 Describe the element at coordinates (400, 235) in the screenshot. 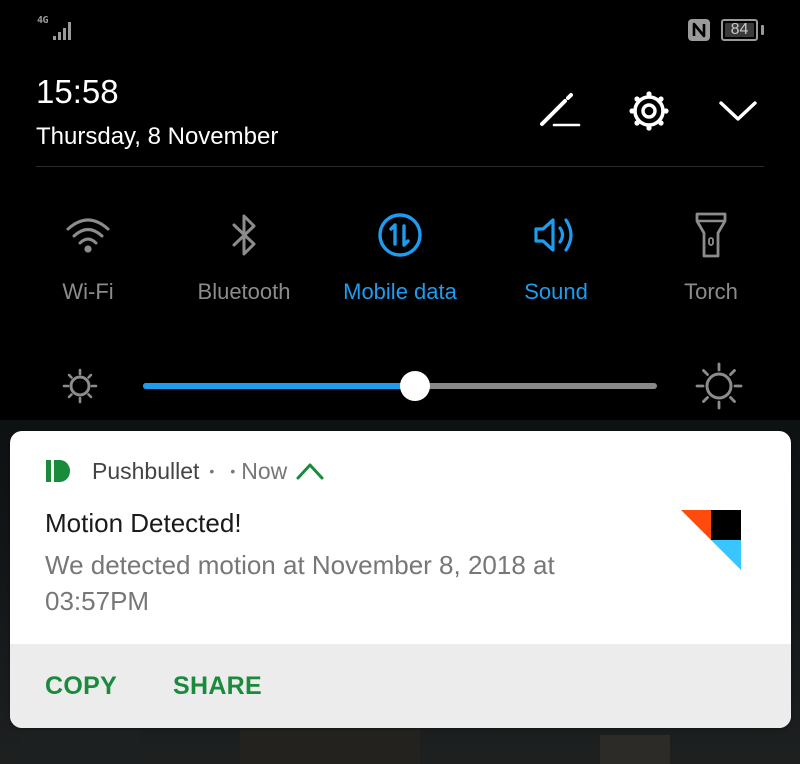

I see `mobile-data-icon` at that location.